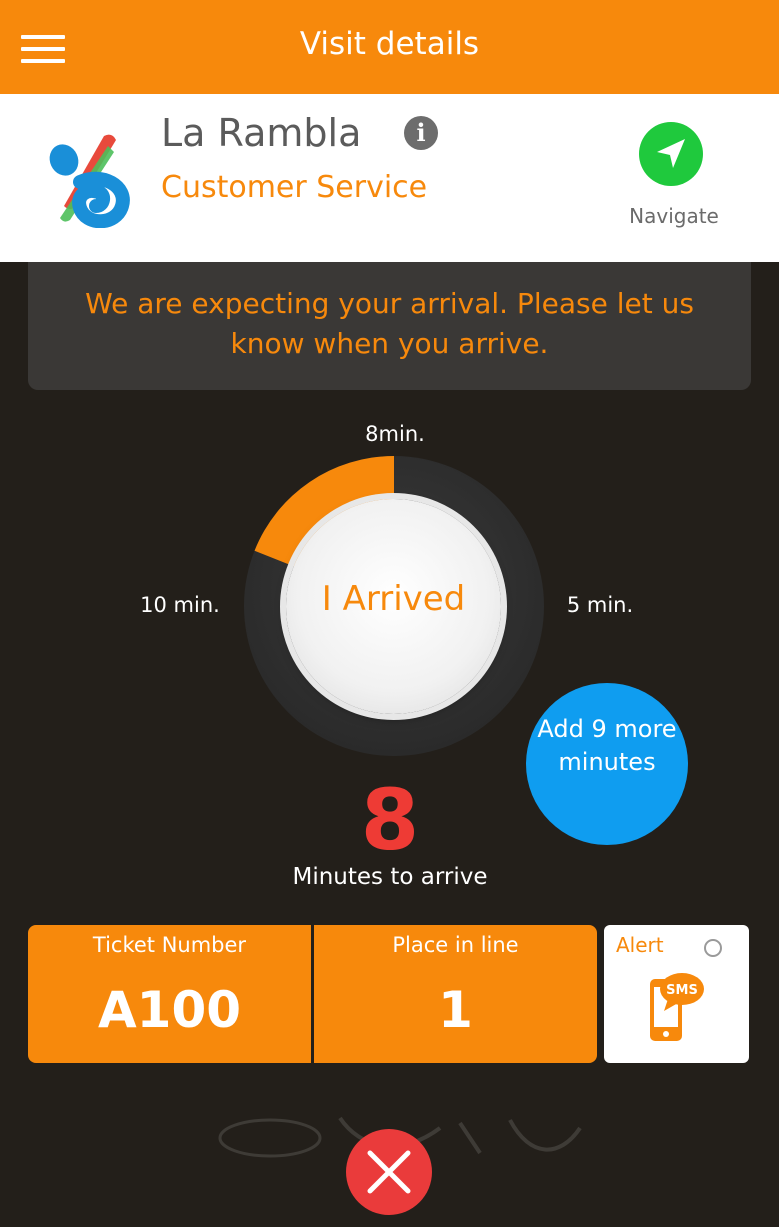 This screenshot has width=779, height=1227. I want to click on place-in-line-header: Place in line, so click(455, 945).